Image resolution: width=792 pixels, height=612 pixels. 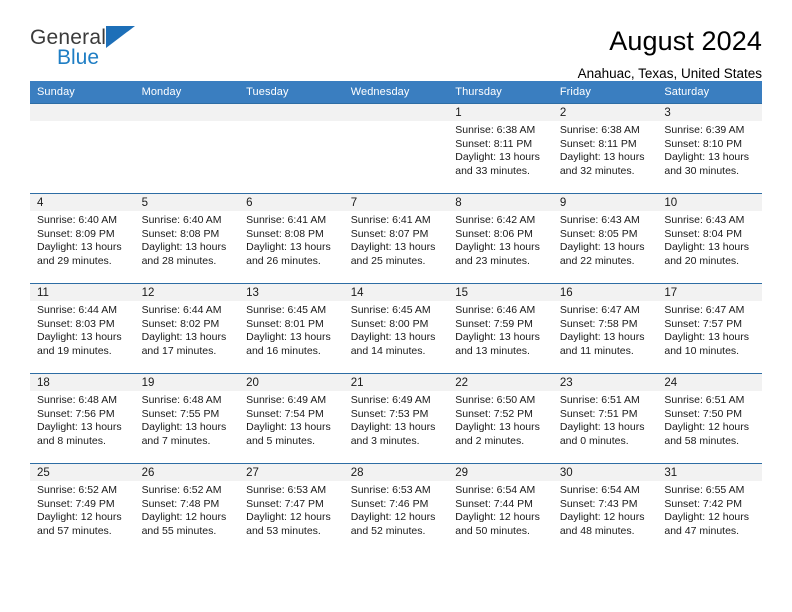 What do you see at coordinates (291, 292) in the screenshot?
I see `day-number: 13` at bounding box center [291, 292].